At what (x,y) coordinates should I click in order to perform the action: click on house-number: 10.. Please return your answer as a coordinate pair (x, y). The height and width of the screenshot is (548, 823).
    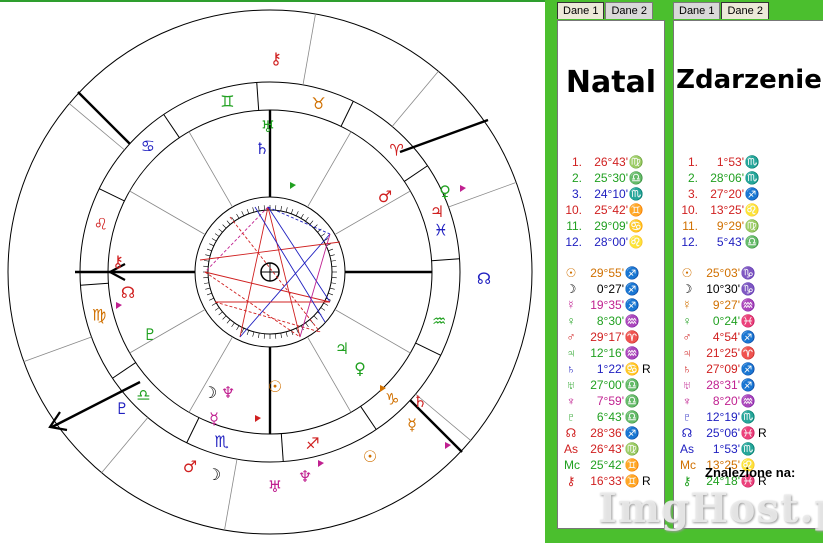
    Looking at the image, I should click on (689, 210).